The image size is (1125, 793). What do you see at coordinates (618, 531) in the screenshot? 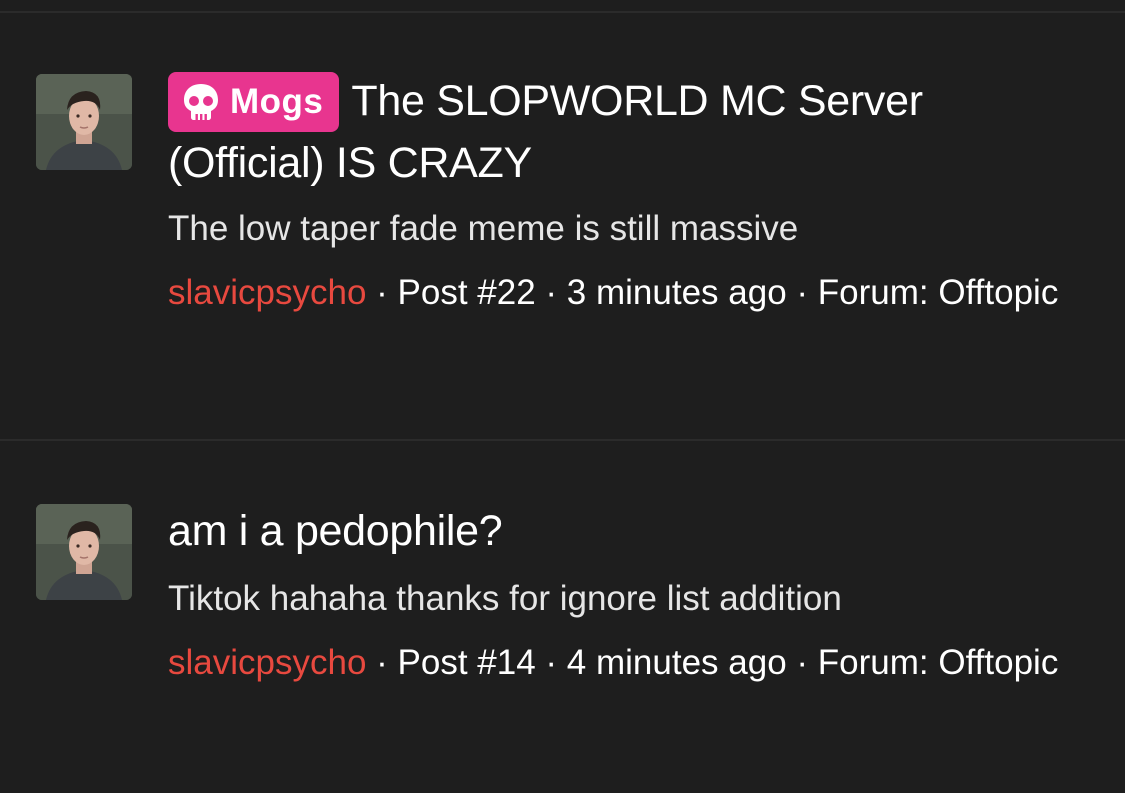
I see `thread-title: am i a pedophile?` at bounding box center [618, 531].